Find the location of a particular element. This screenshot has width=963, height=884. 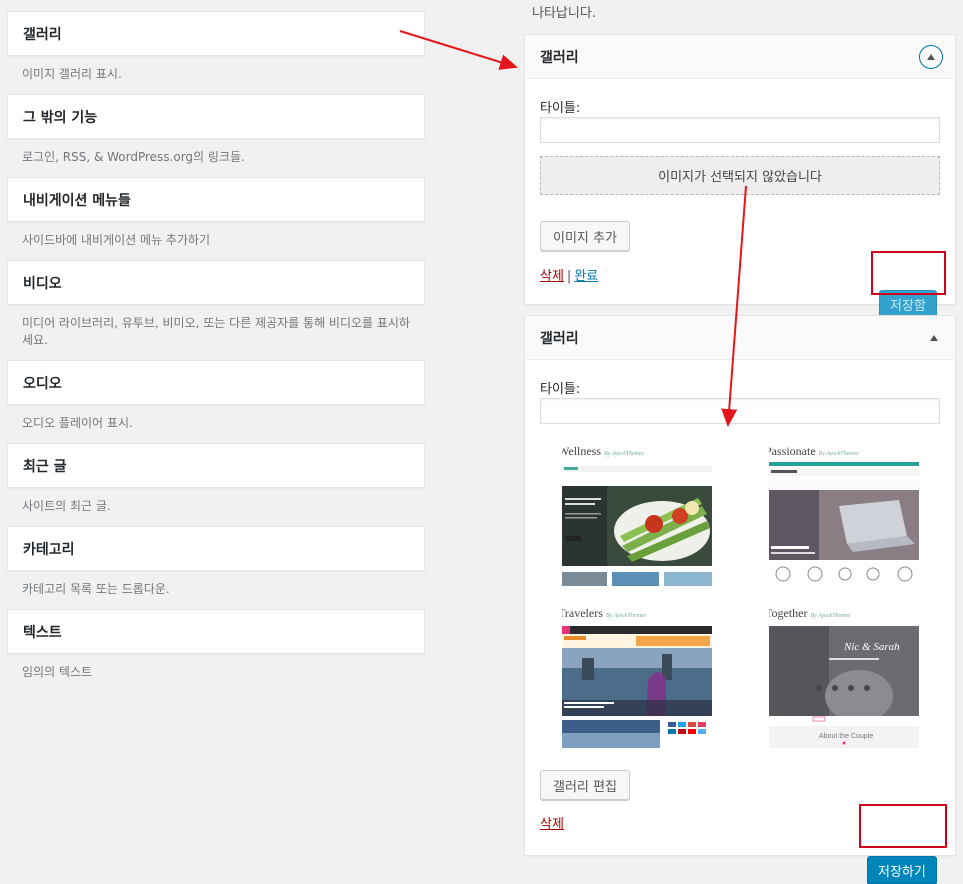

no-image-placeholder: 이미지가 선택되지 않았습니다 is located at coordinates (740, 175).